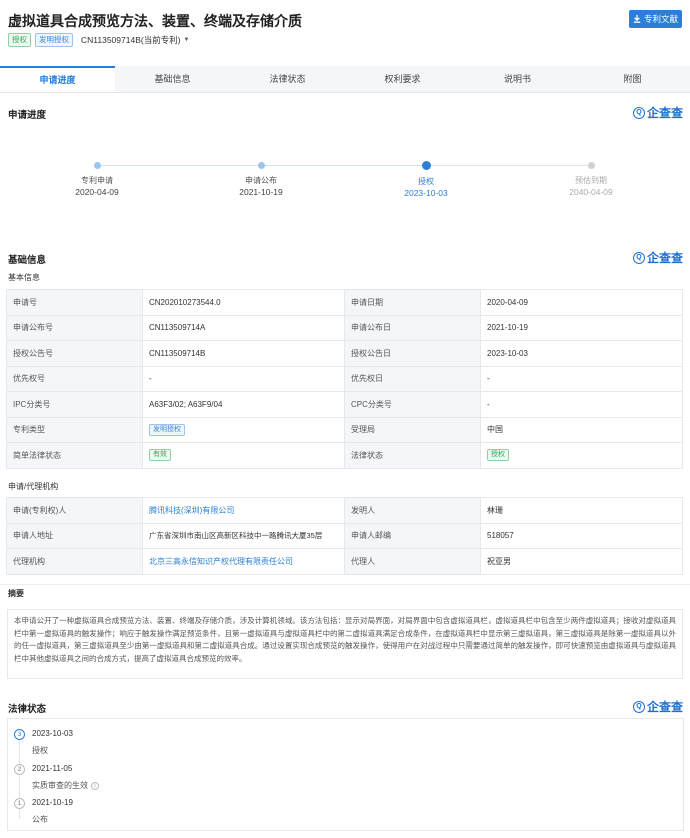  I want to click on event-number: 1, so click(19, 803).